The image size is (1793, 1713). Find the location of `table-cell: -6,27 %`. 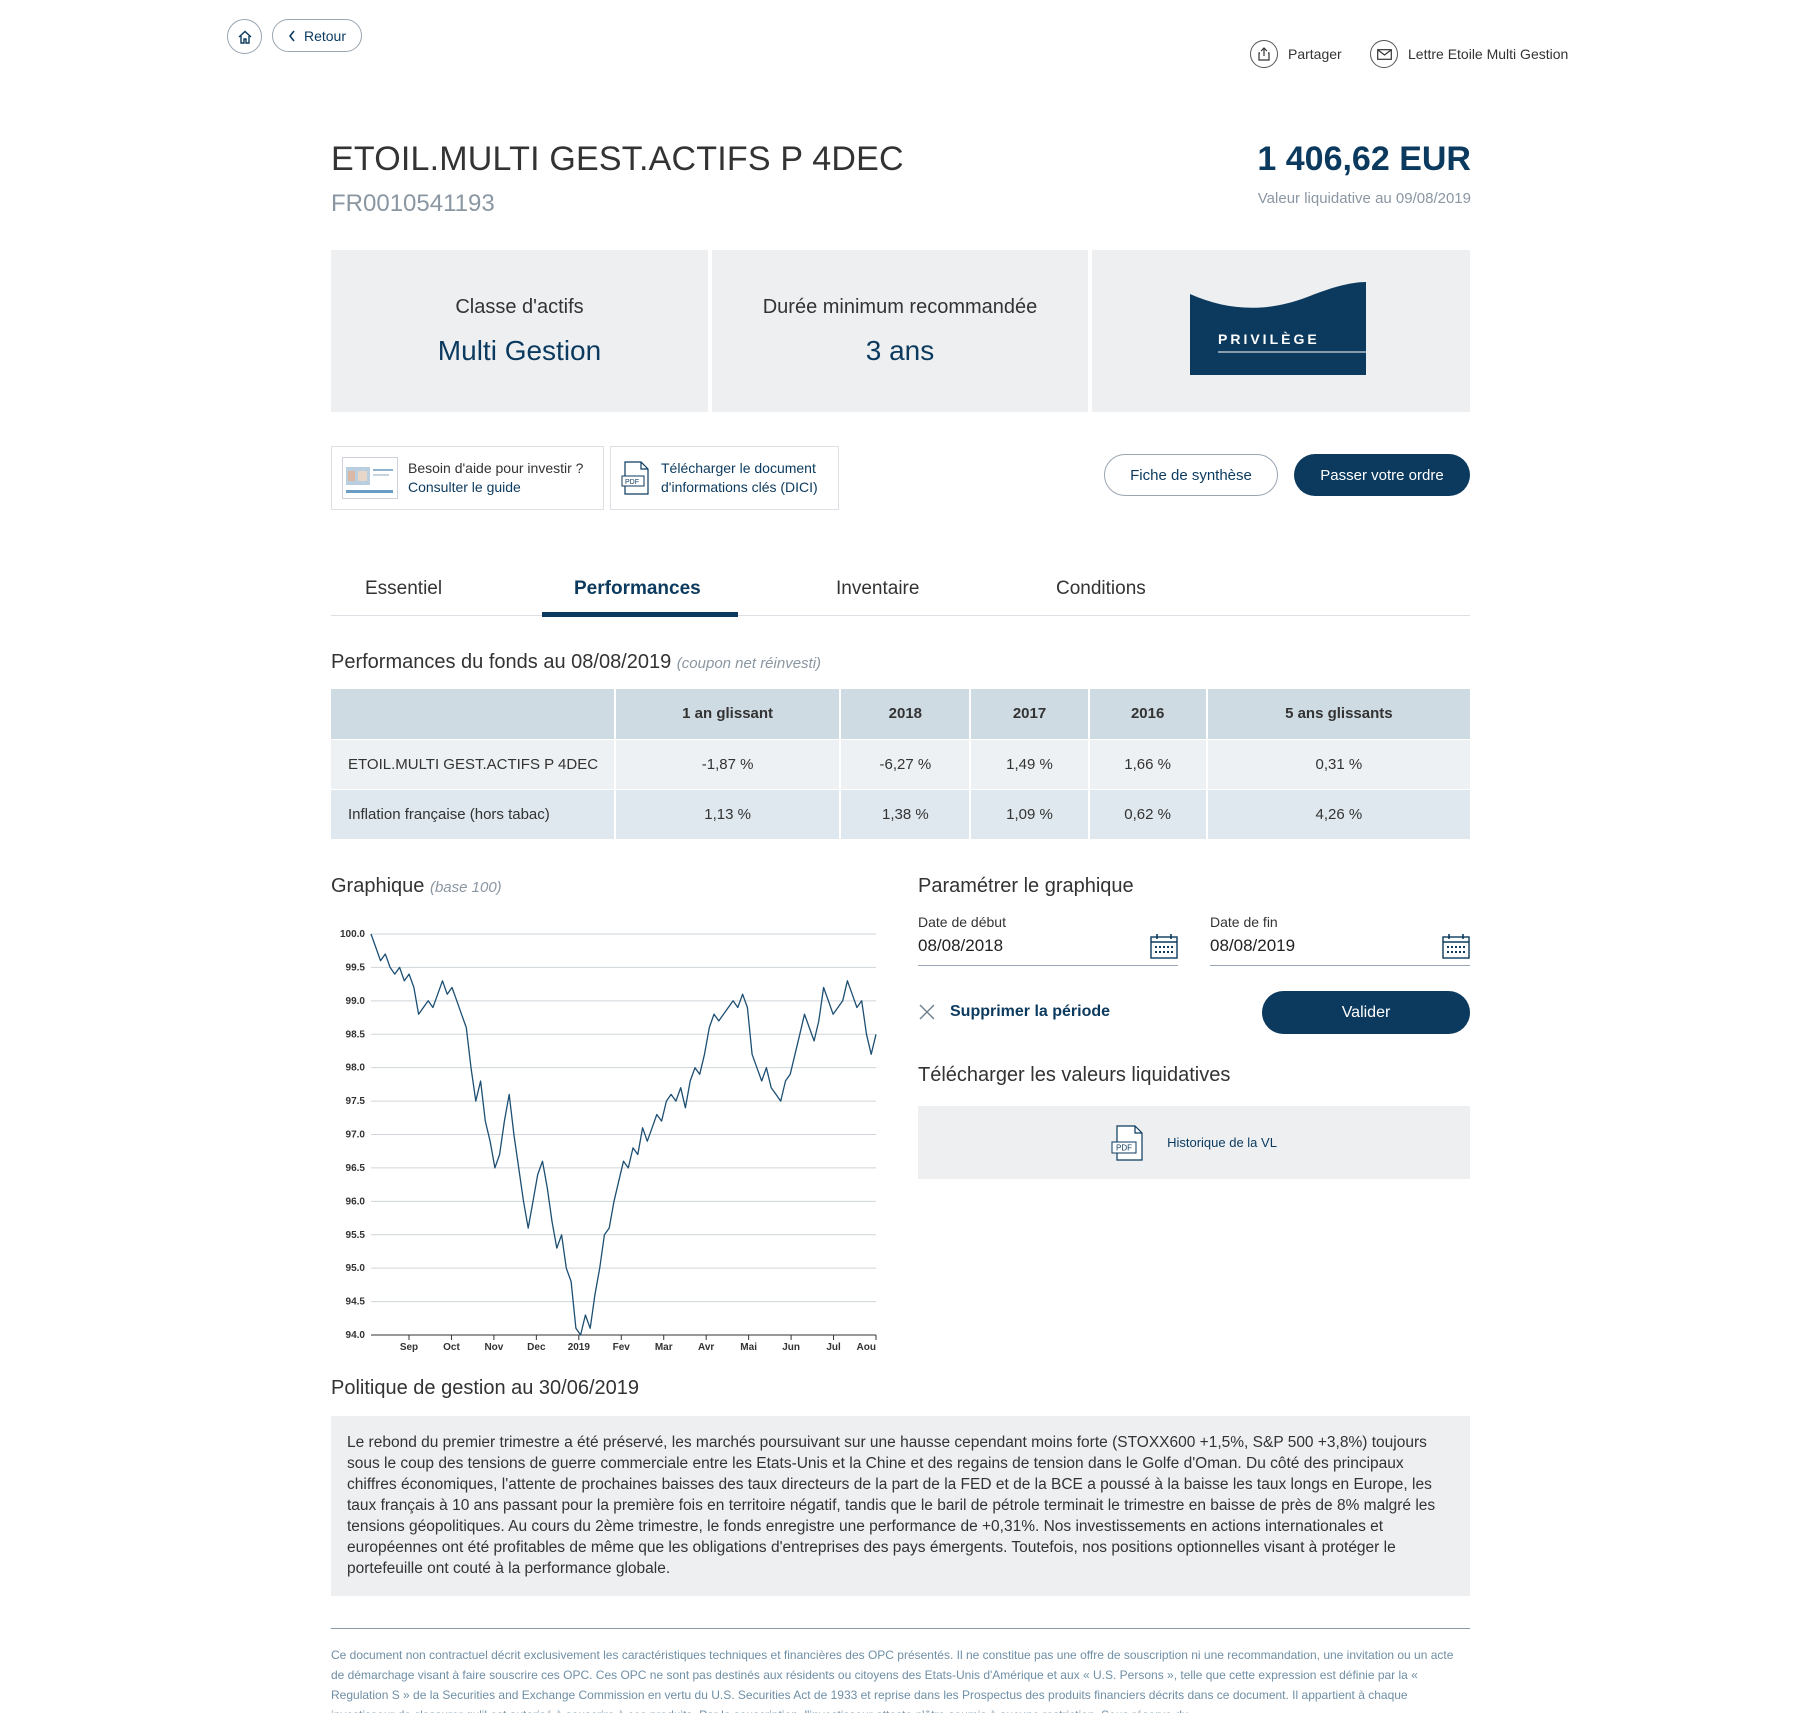

table-cell: -6,27 % is located at coordinates (906, 763).